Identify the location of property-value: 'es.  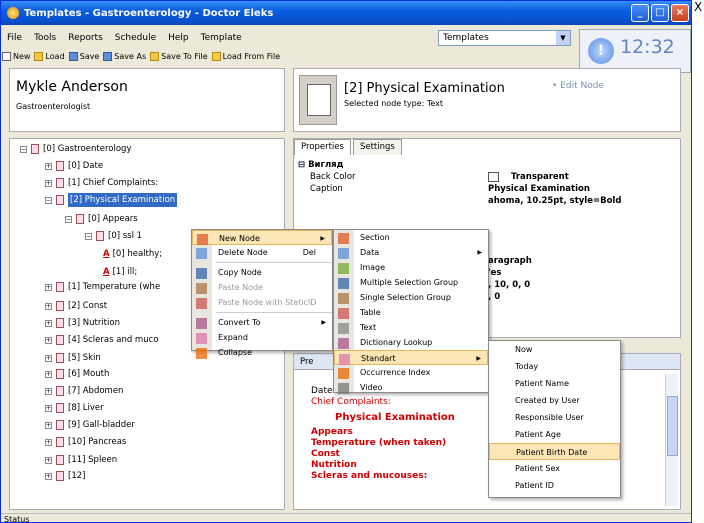
(494, 273).